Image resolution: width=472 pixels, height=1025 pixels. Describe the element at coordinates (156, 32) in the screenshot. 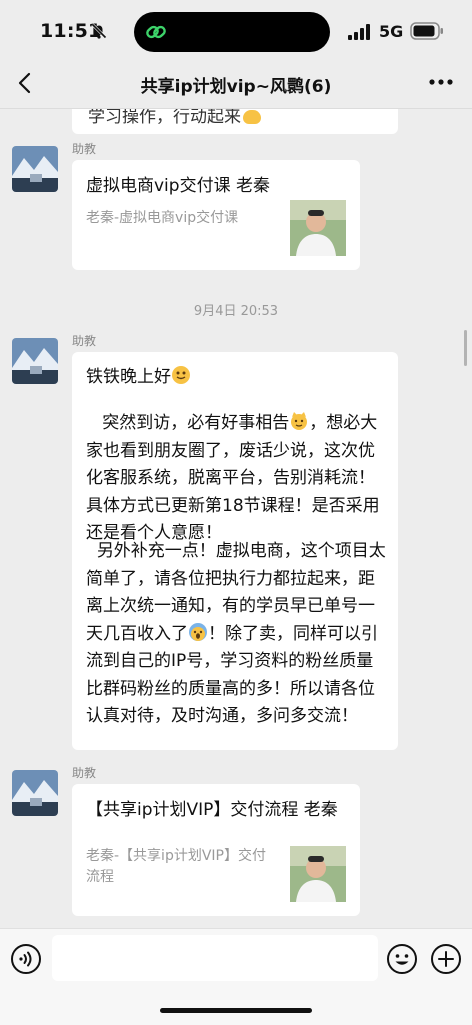

I see `link-icon` at that location.